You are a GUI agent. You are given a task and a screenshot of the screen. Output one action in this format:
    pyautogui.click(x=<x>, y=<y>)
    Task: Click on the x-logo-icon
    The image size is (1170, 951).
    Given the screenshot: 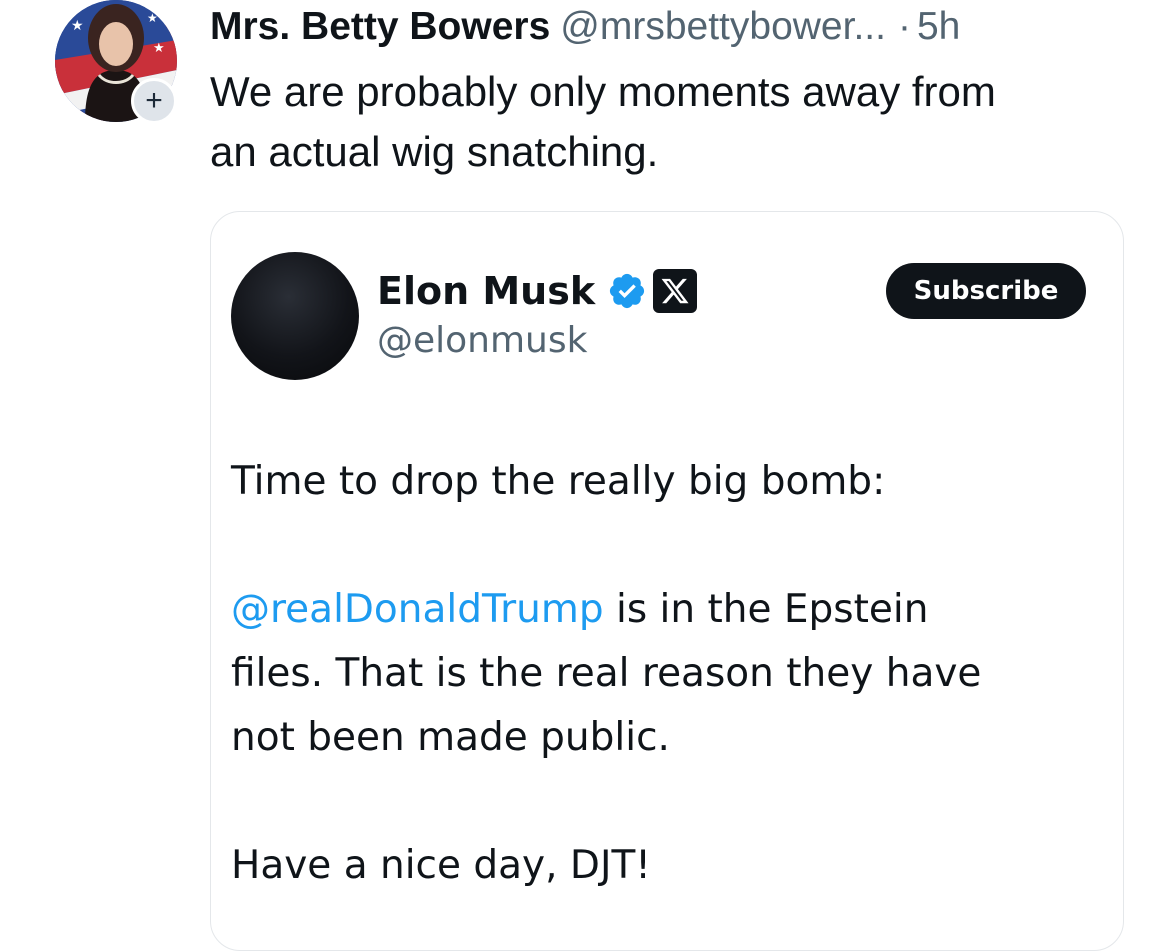 What is the action you would take?
    pyautogui.click(x=675, y=291)
    